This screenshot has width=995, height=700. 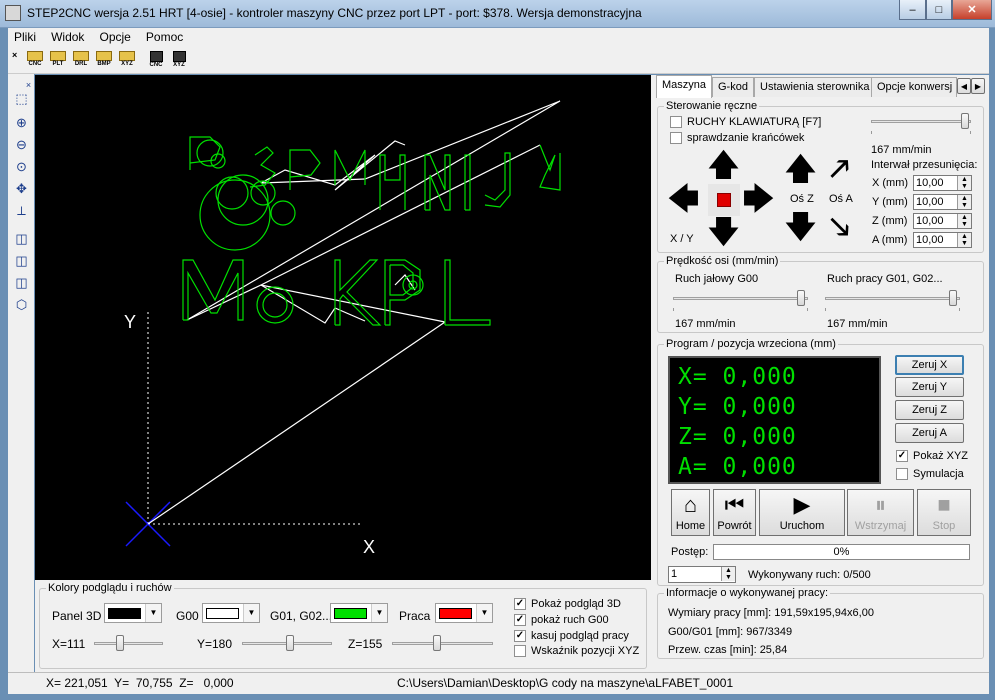 What do you see at coordinates (133, 613) in the screenshot?
I see `panel3d-color-select: ▼` at bounding box center [133, 613].